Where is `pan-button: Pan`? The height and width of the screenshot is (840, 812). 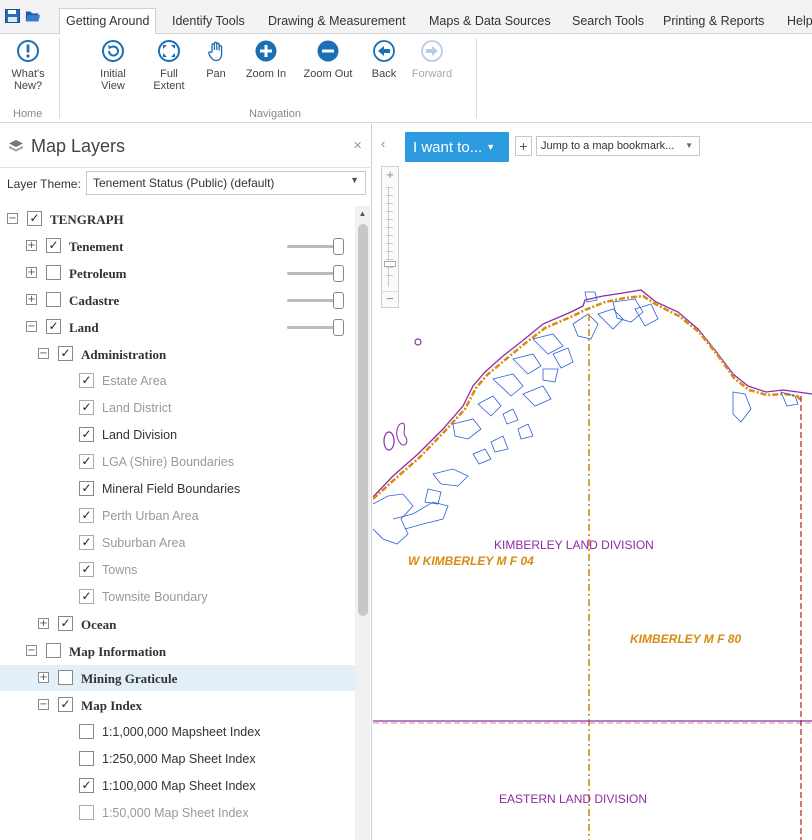 pan-button: Pan is located at coordinates (216, 60).